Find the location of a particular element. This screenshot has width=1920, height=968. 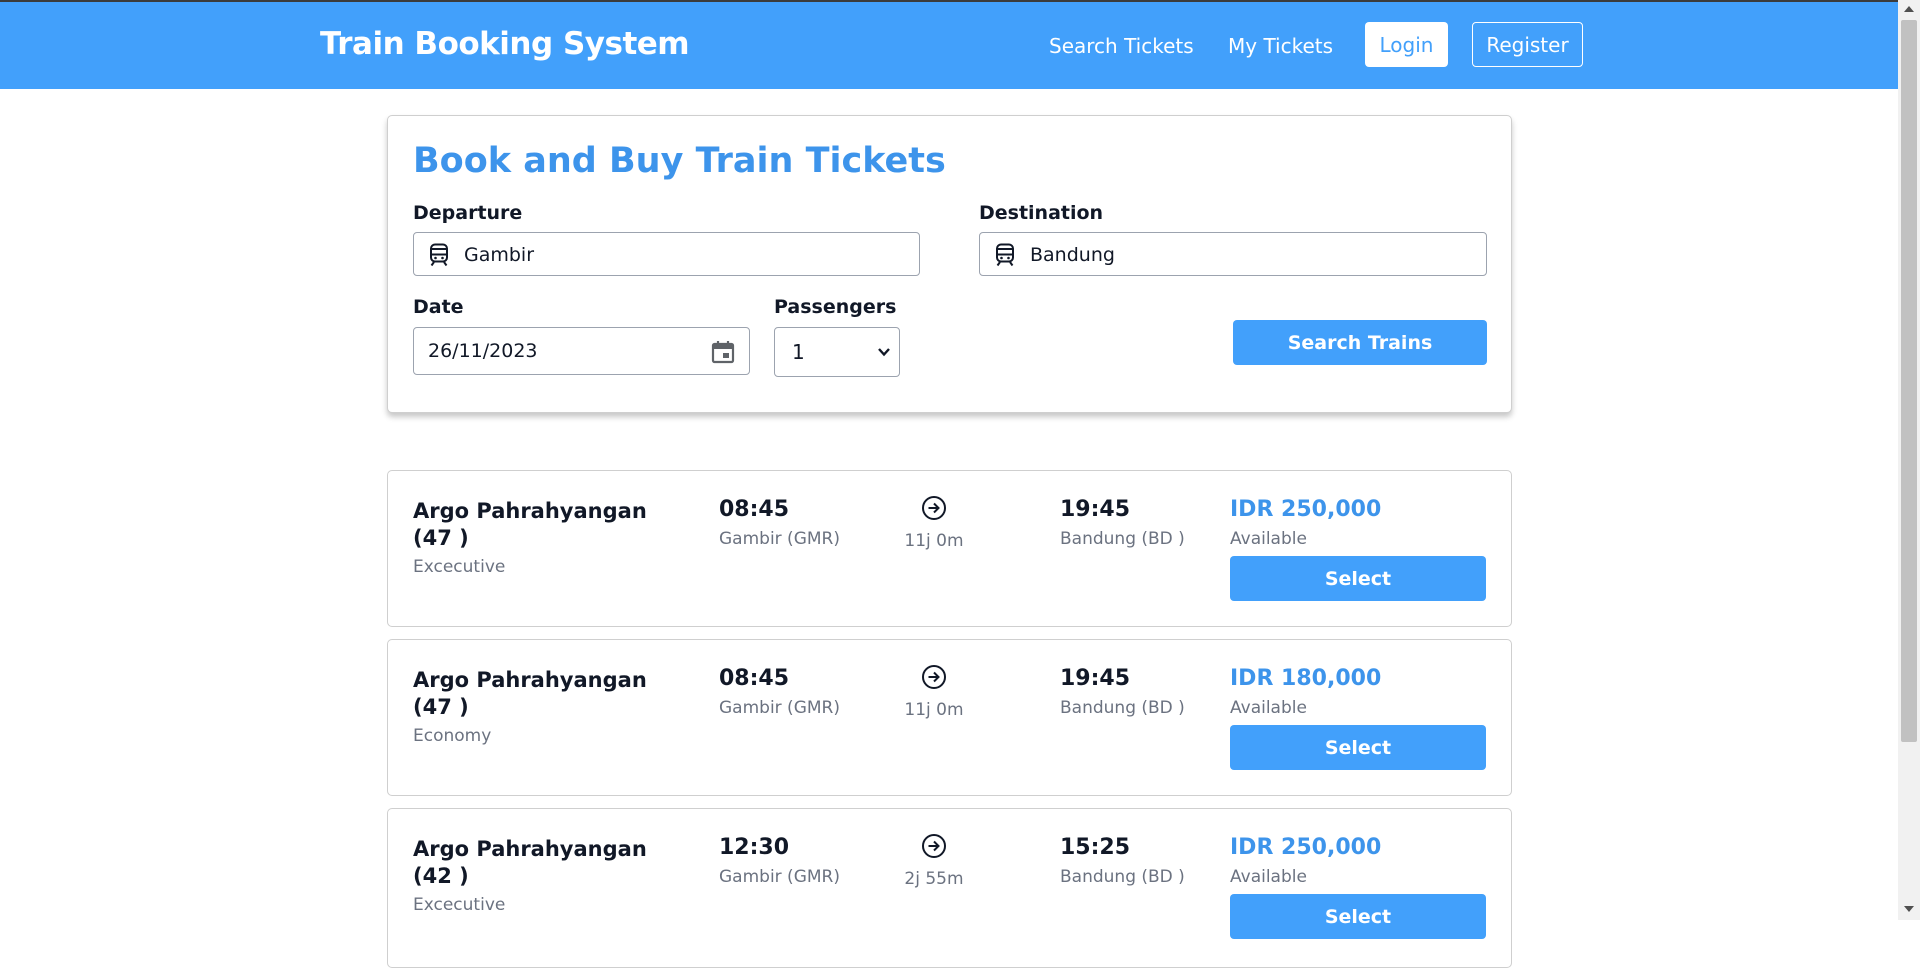

chevron-down-icon is located at coordinates (884, 352).